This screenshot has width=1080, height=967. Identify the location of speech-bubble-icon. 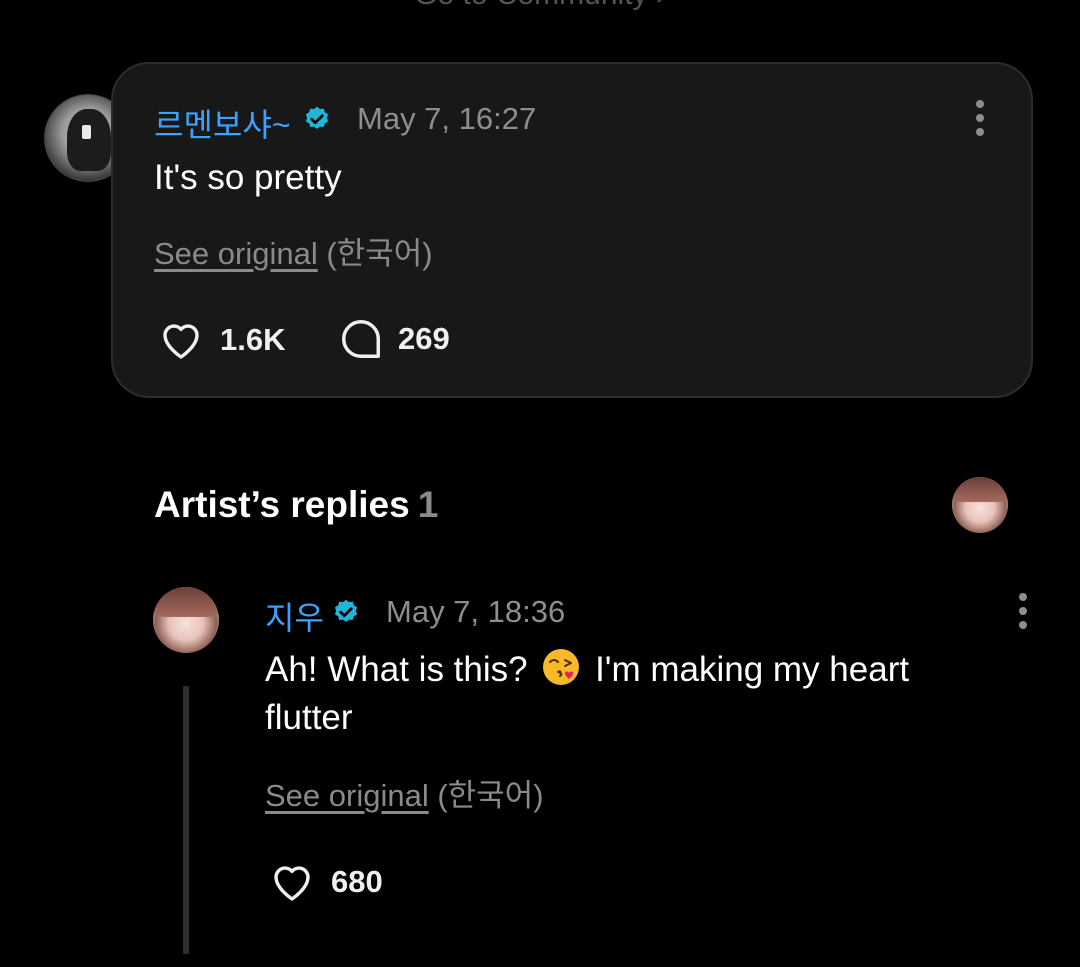
(361, 339).